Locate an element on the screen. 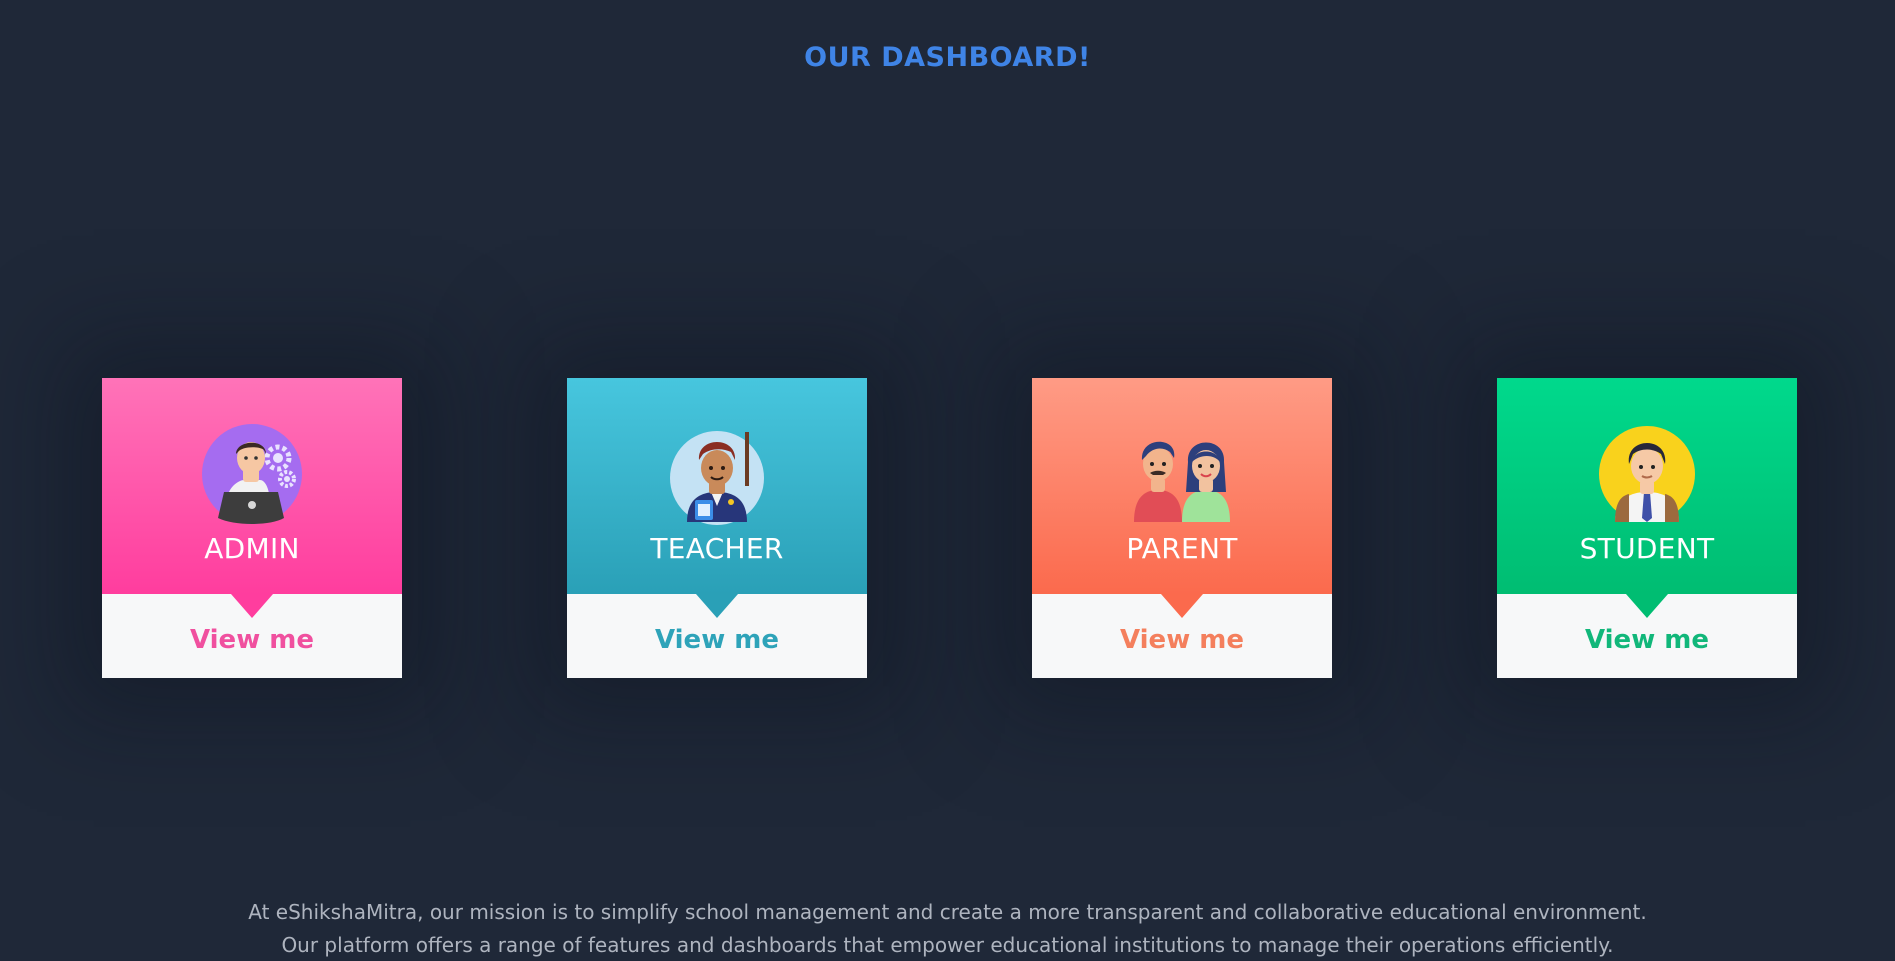 Image resolution: width=1895 pixels, height=961 pixels. card-role-label: PARENT is located at coordinates (1182, 548).